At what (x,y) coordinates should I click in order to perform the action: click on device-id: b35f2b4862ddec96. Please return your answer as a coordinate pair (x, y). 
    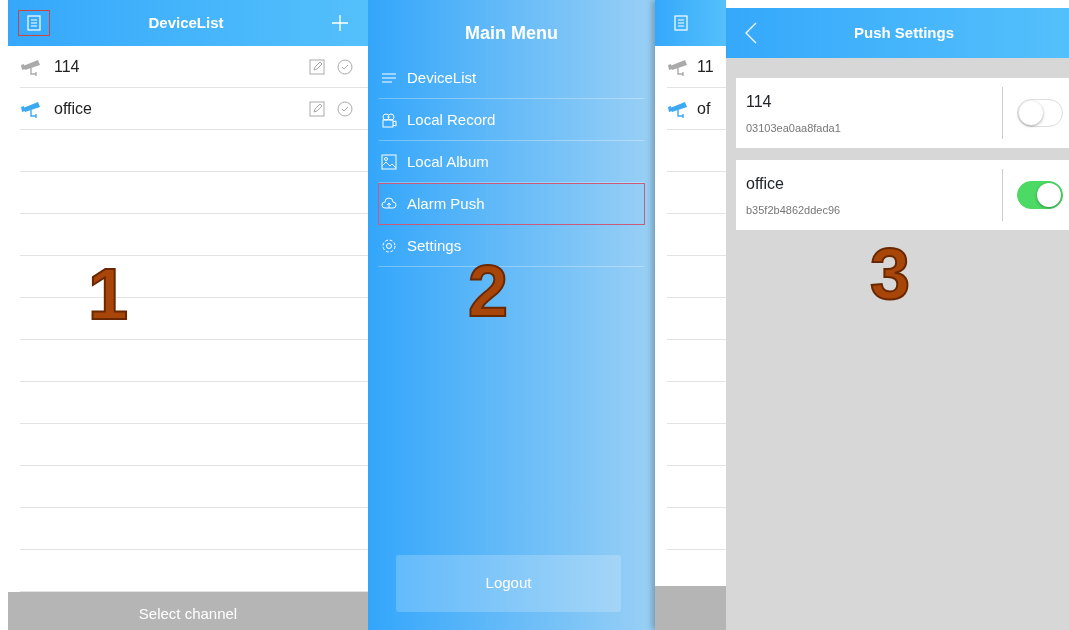
    Looking at the image, I should click on (794, 210).